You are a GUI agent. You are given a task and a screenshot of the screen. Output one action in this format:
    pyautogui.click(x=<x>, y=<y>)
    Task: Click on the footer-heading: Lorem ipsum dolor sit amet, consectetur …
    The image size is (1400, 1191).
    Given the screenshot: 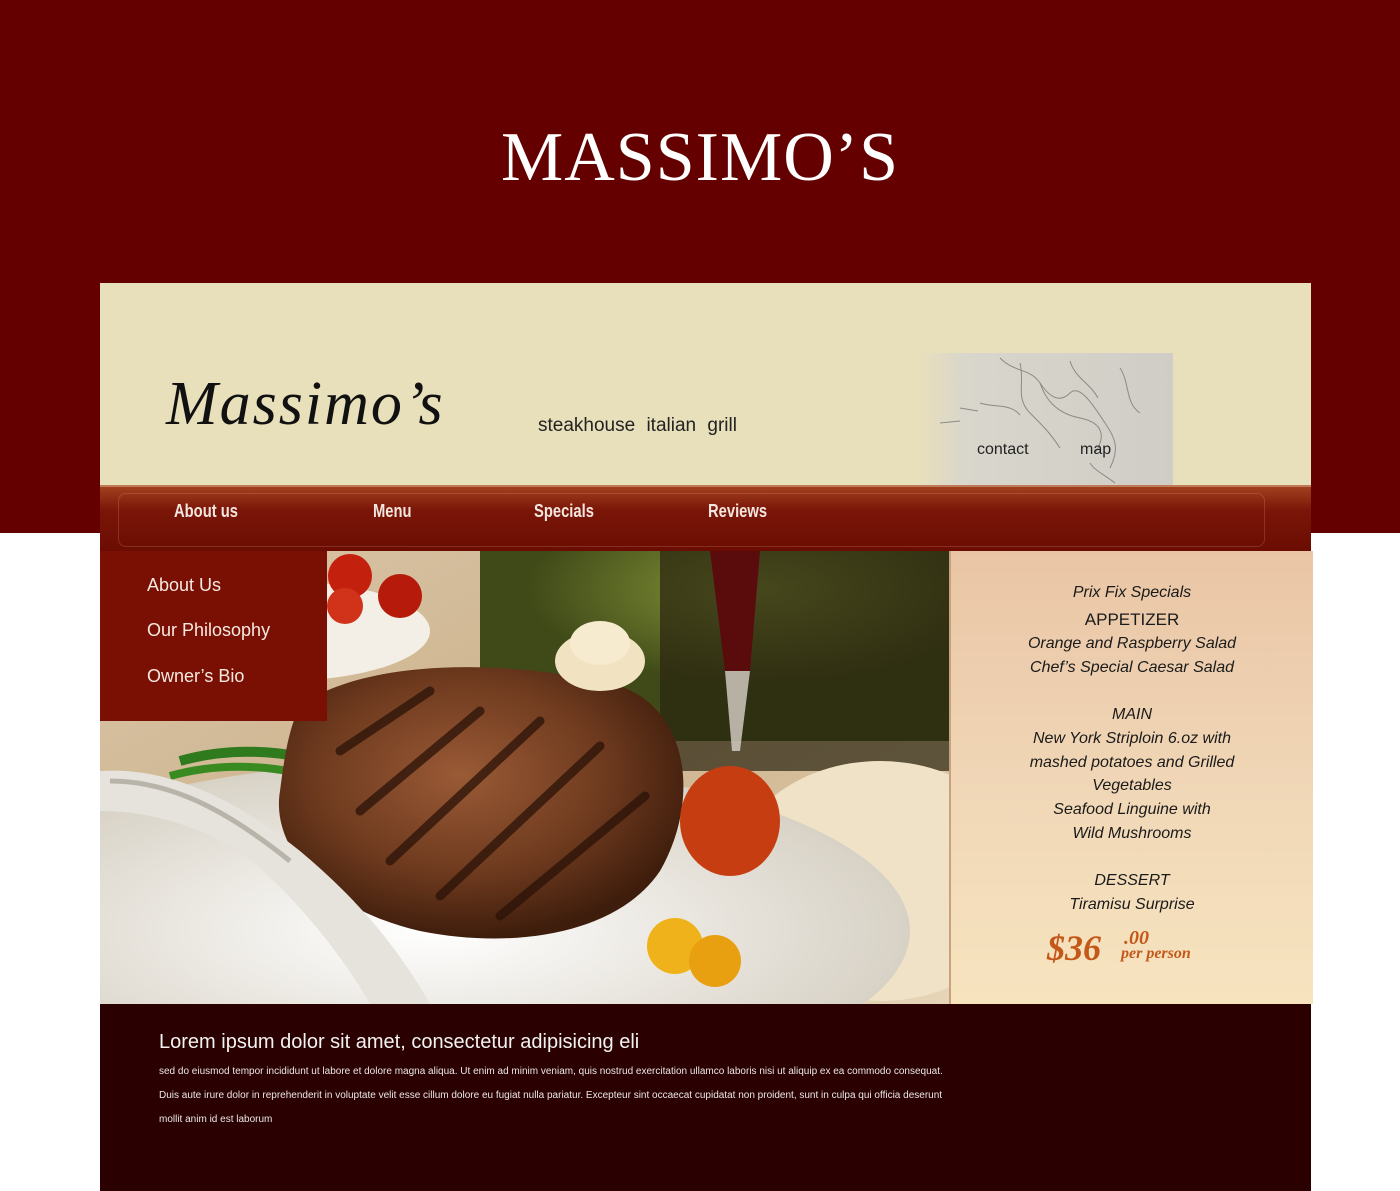 What is the action you would take?
    pyautogui.click(x=399, y=1042)
    